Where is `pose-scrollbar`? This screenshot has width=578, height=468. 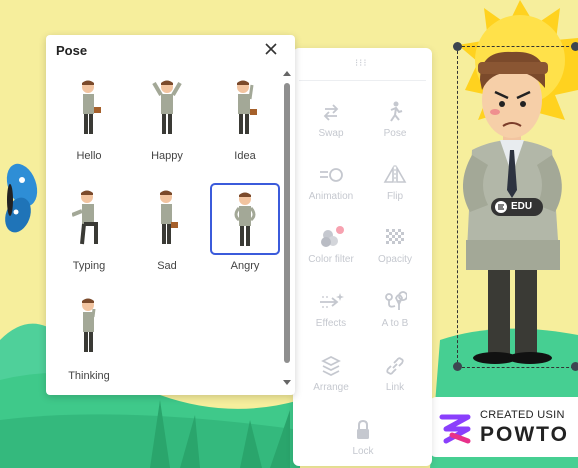
pose-scrollbar is located at coordinates (287, 229).